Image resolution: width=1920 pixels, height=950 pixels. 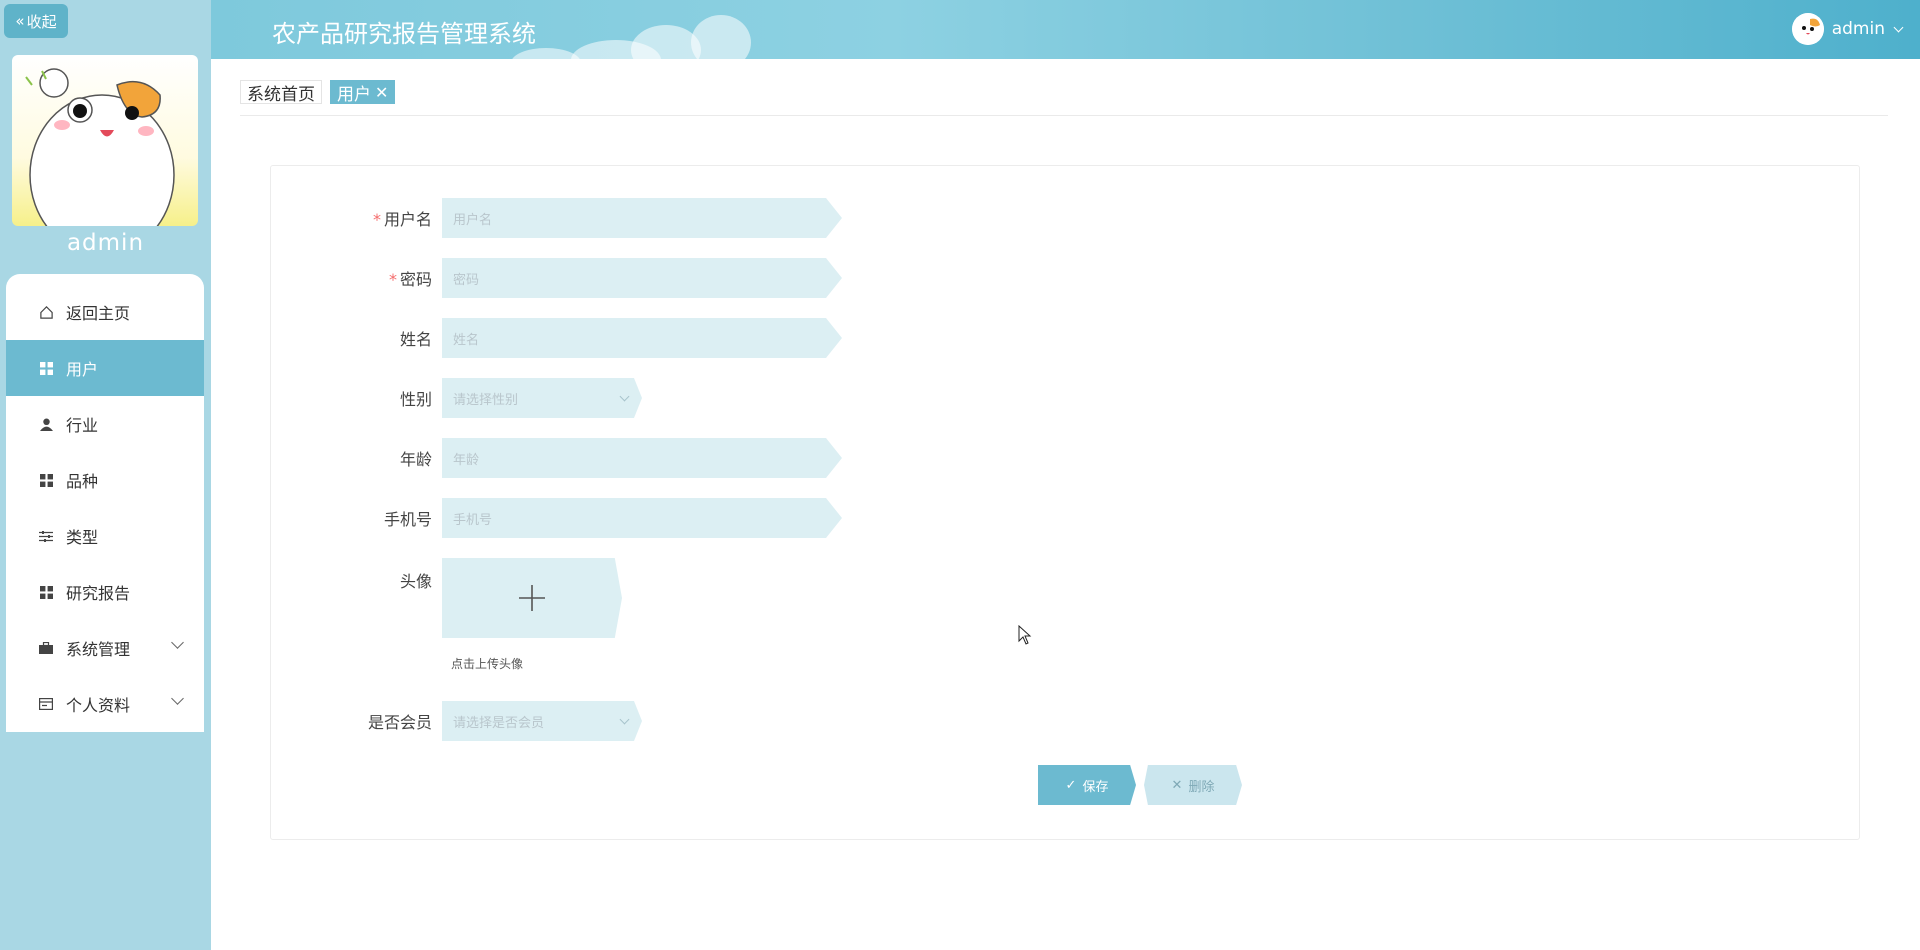 I want to click on sidebar-item-industry: 行业, so click(x=105, y=424).